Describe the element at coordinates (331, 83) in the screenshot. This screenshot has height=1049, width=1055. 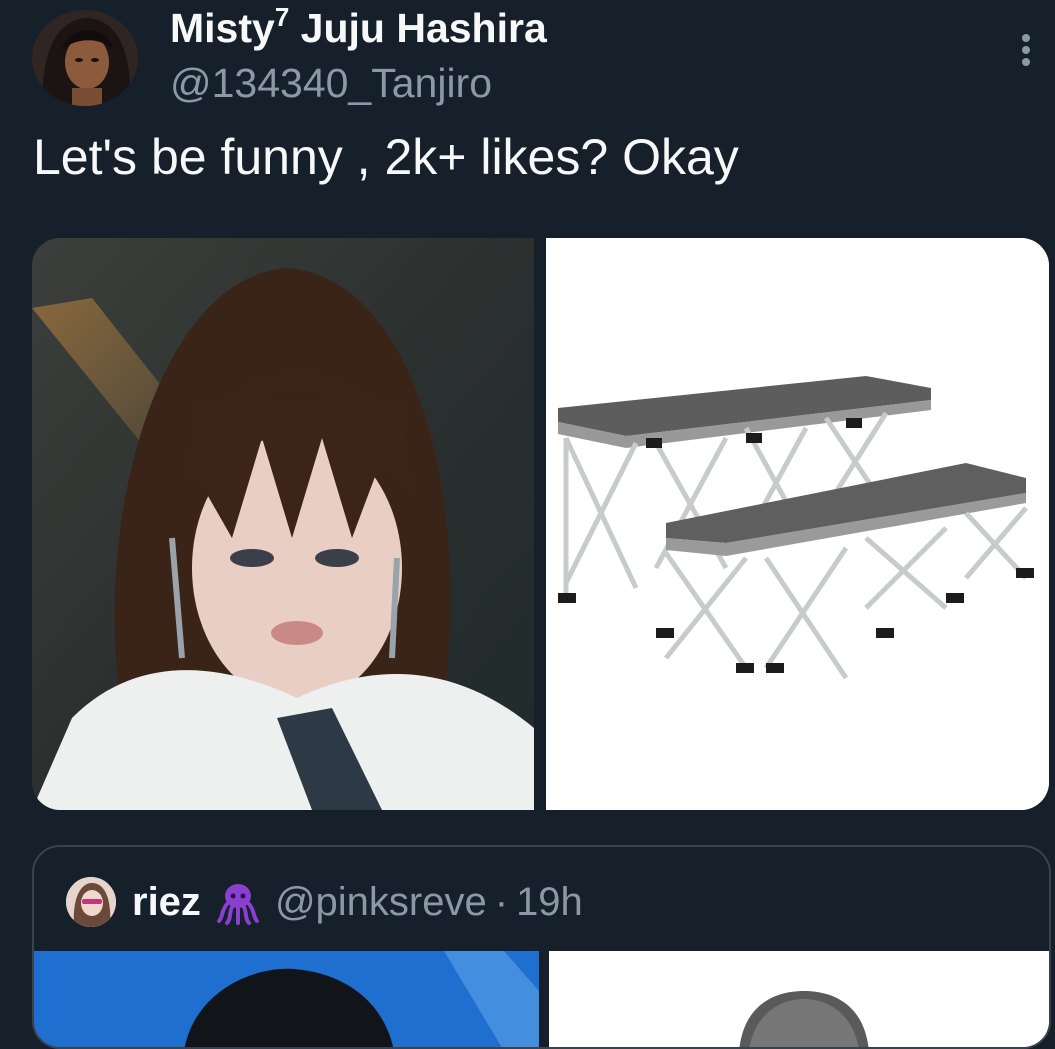
I see `author-handle: @134340_Tanjiro` at that location.